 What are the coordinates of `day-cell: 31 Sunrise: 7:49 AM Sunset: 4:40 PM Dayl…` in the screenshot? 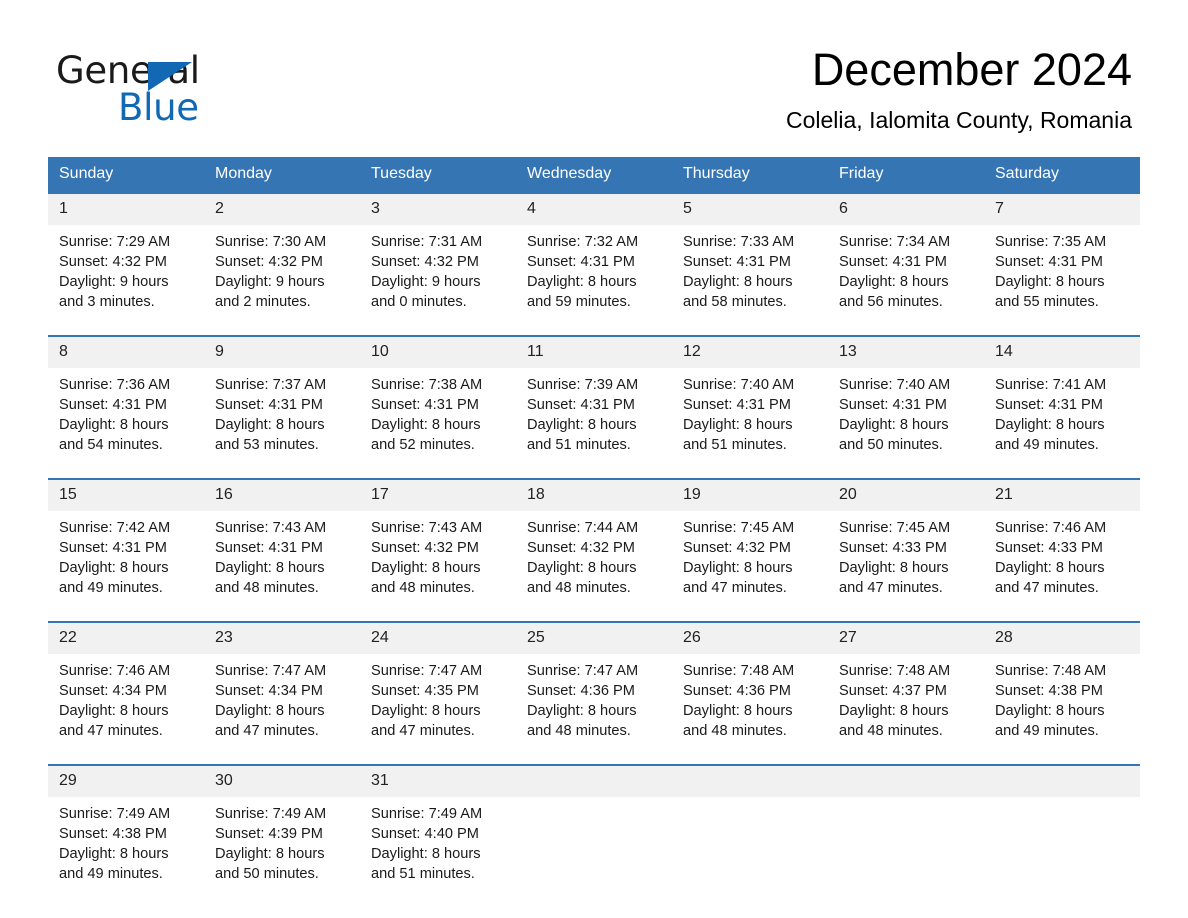 It's located at (438, 831).